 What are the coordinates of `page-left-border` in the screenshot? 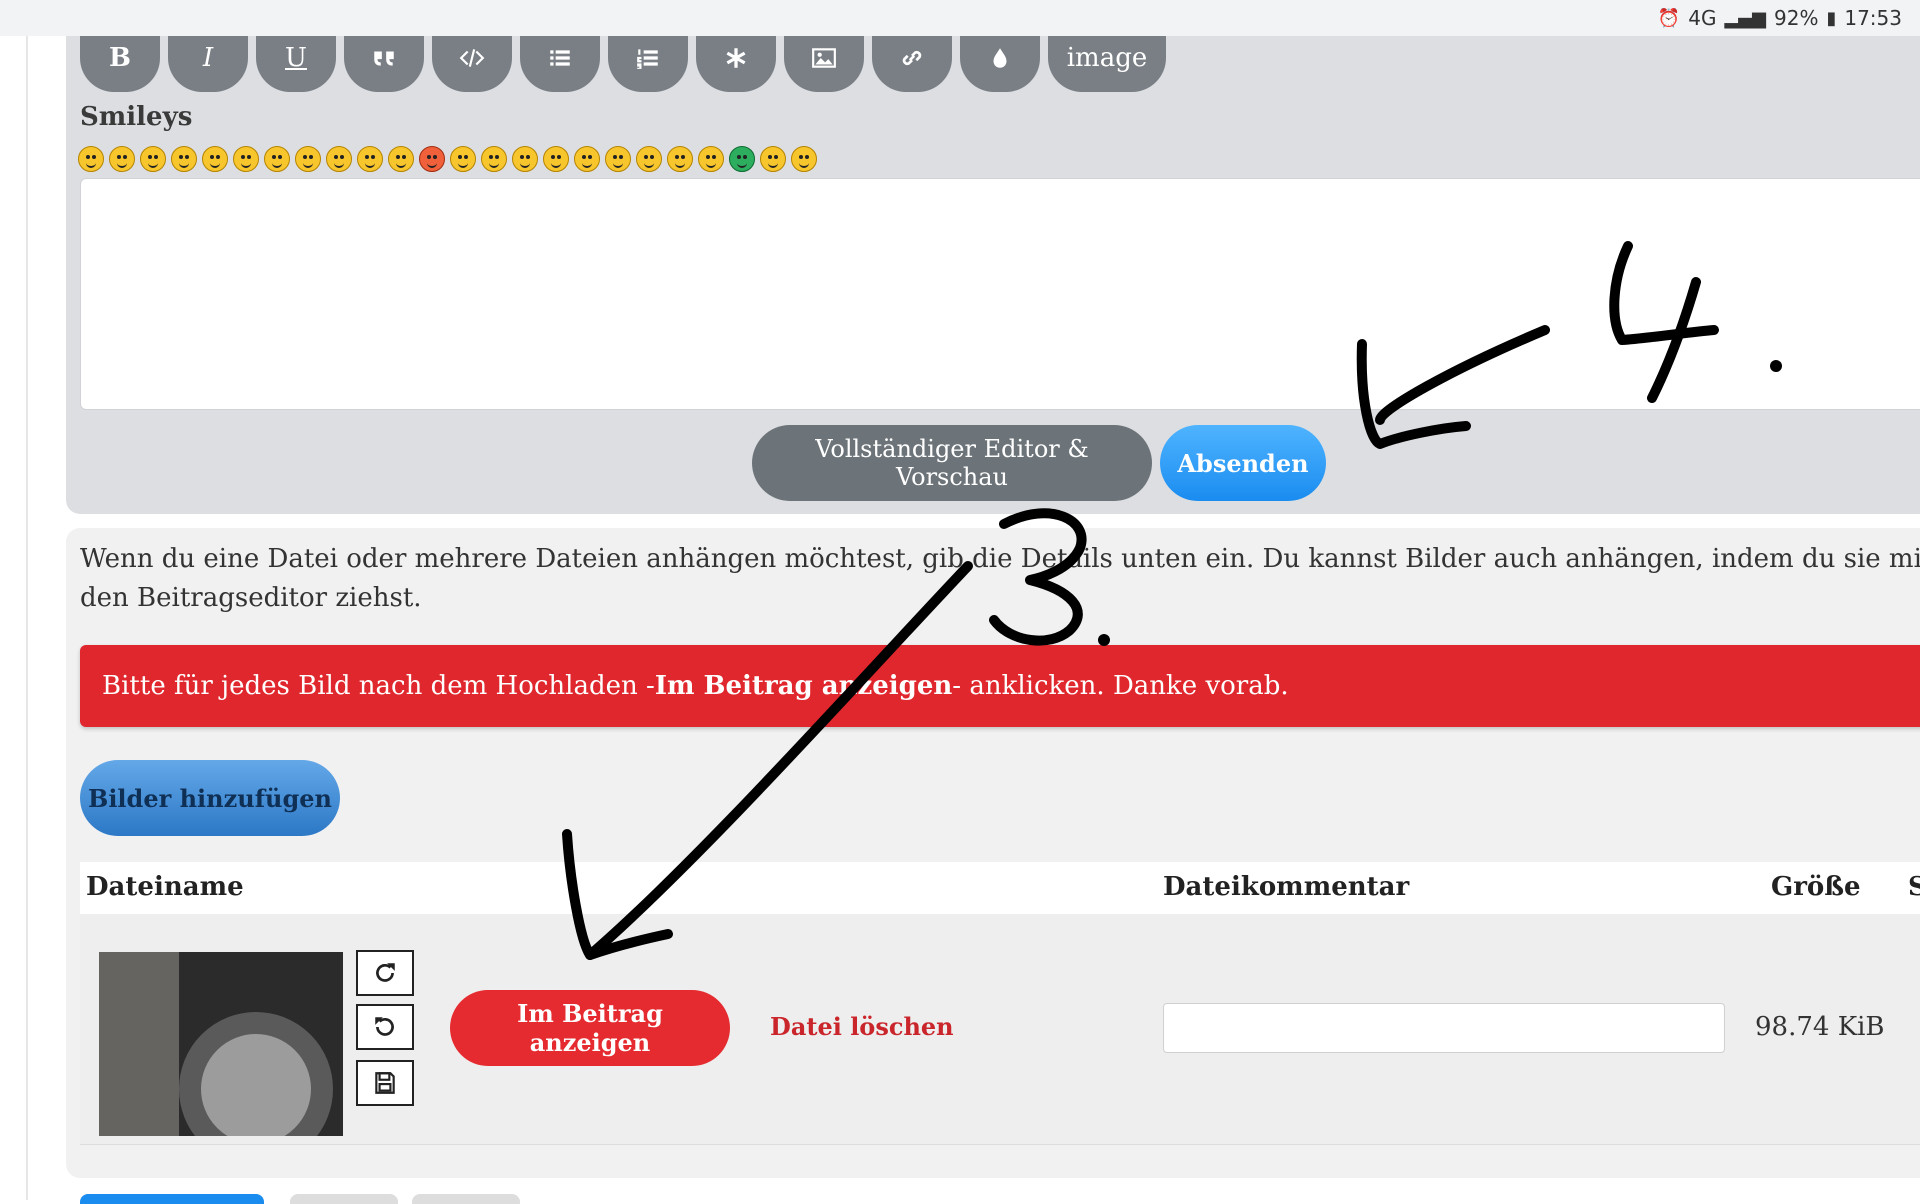 It's located at (27, 618).